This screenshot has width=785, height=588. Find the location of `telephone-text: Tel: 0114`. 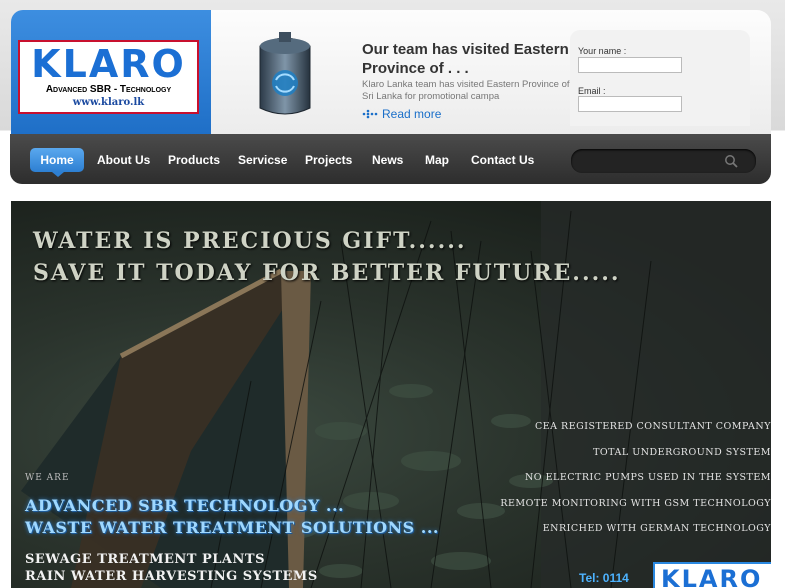

telephone-text: Tel: 0114 is located at coordinates (604, 578).